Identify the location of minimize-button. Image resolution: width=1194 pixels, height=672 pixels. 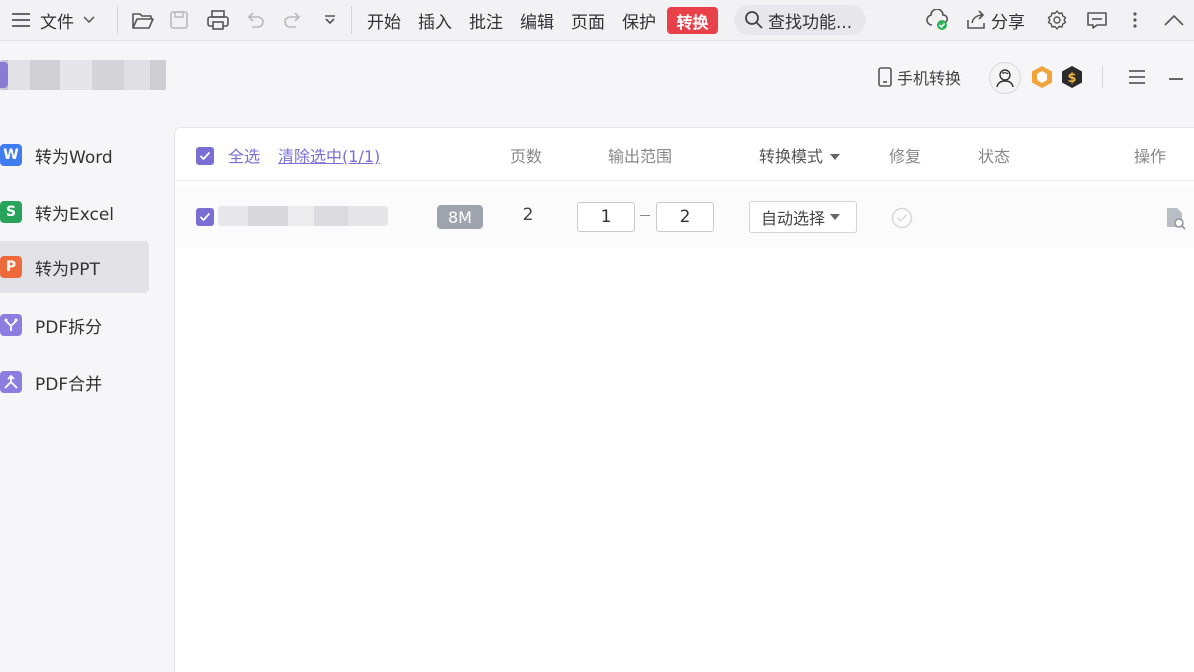
(1176, 77).